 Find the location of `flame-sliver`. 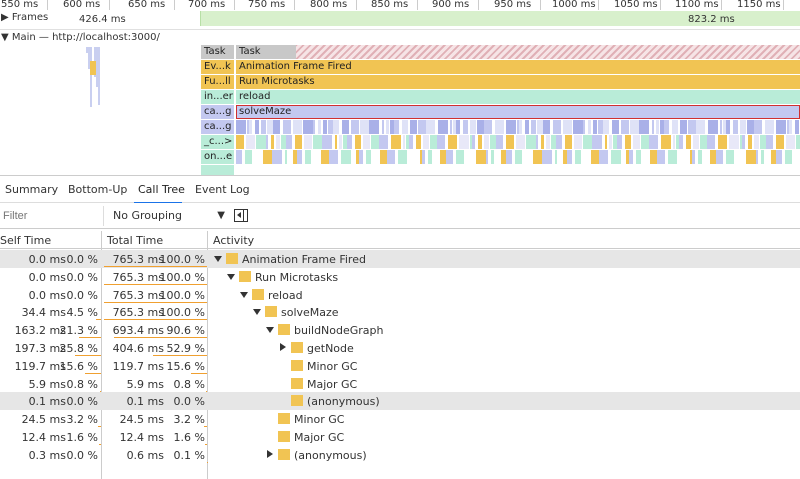

flame-sliver is located at coordinates (91, 77).